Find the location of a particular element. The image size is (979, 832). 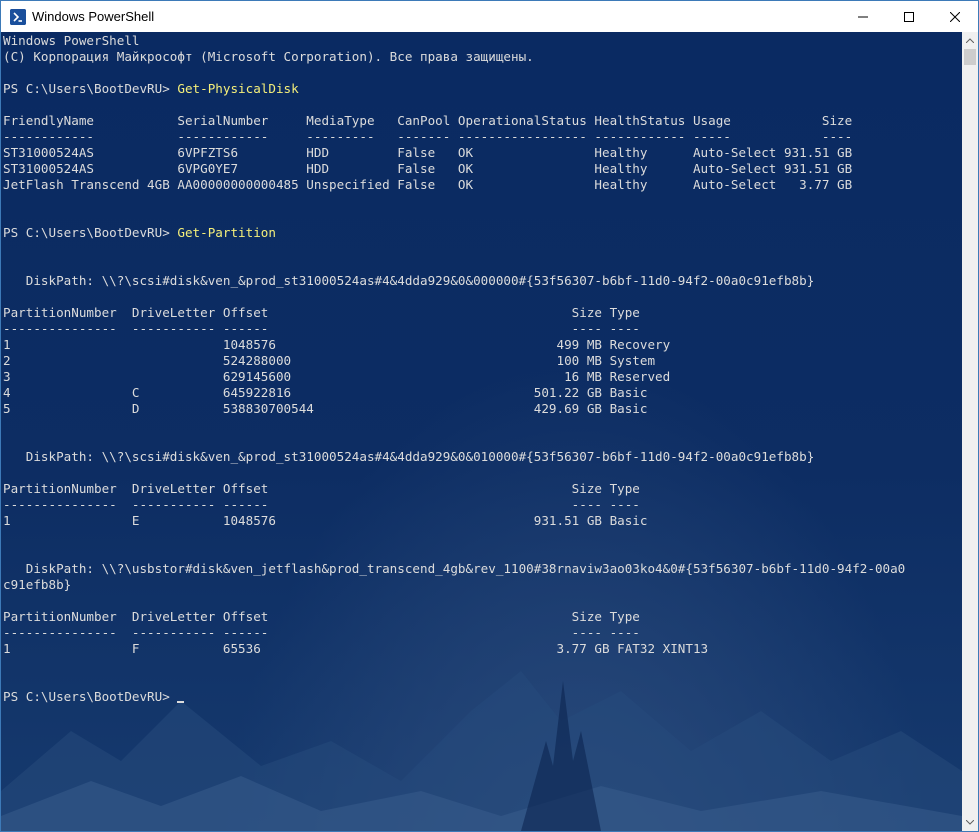

command-text: Get-Partition is located at coordinates (226, 232).